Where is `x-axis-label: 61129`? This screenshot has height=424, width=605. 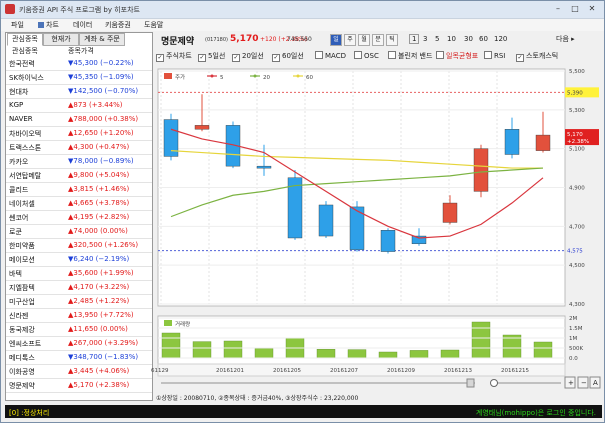 x-axis-label: 61129 is located at coordinates (160, 371).